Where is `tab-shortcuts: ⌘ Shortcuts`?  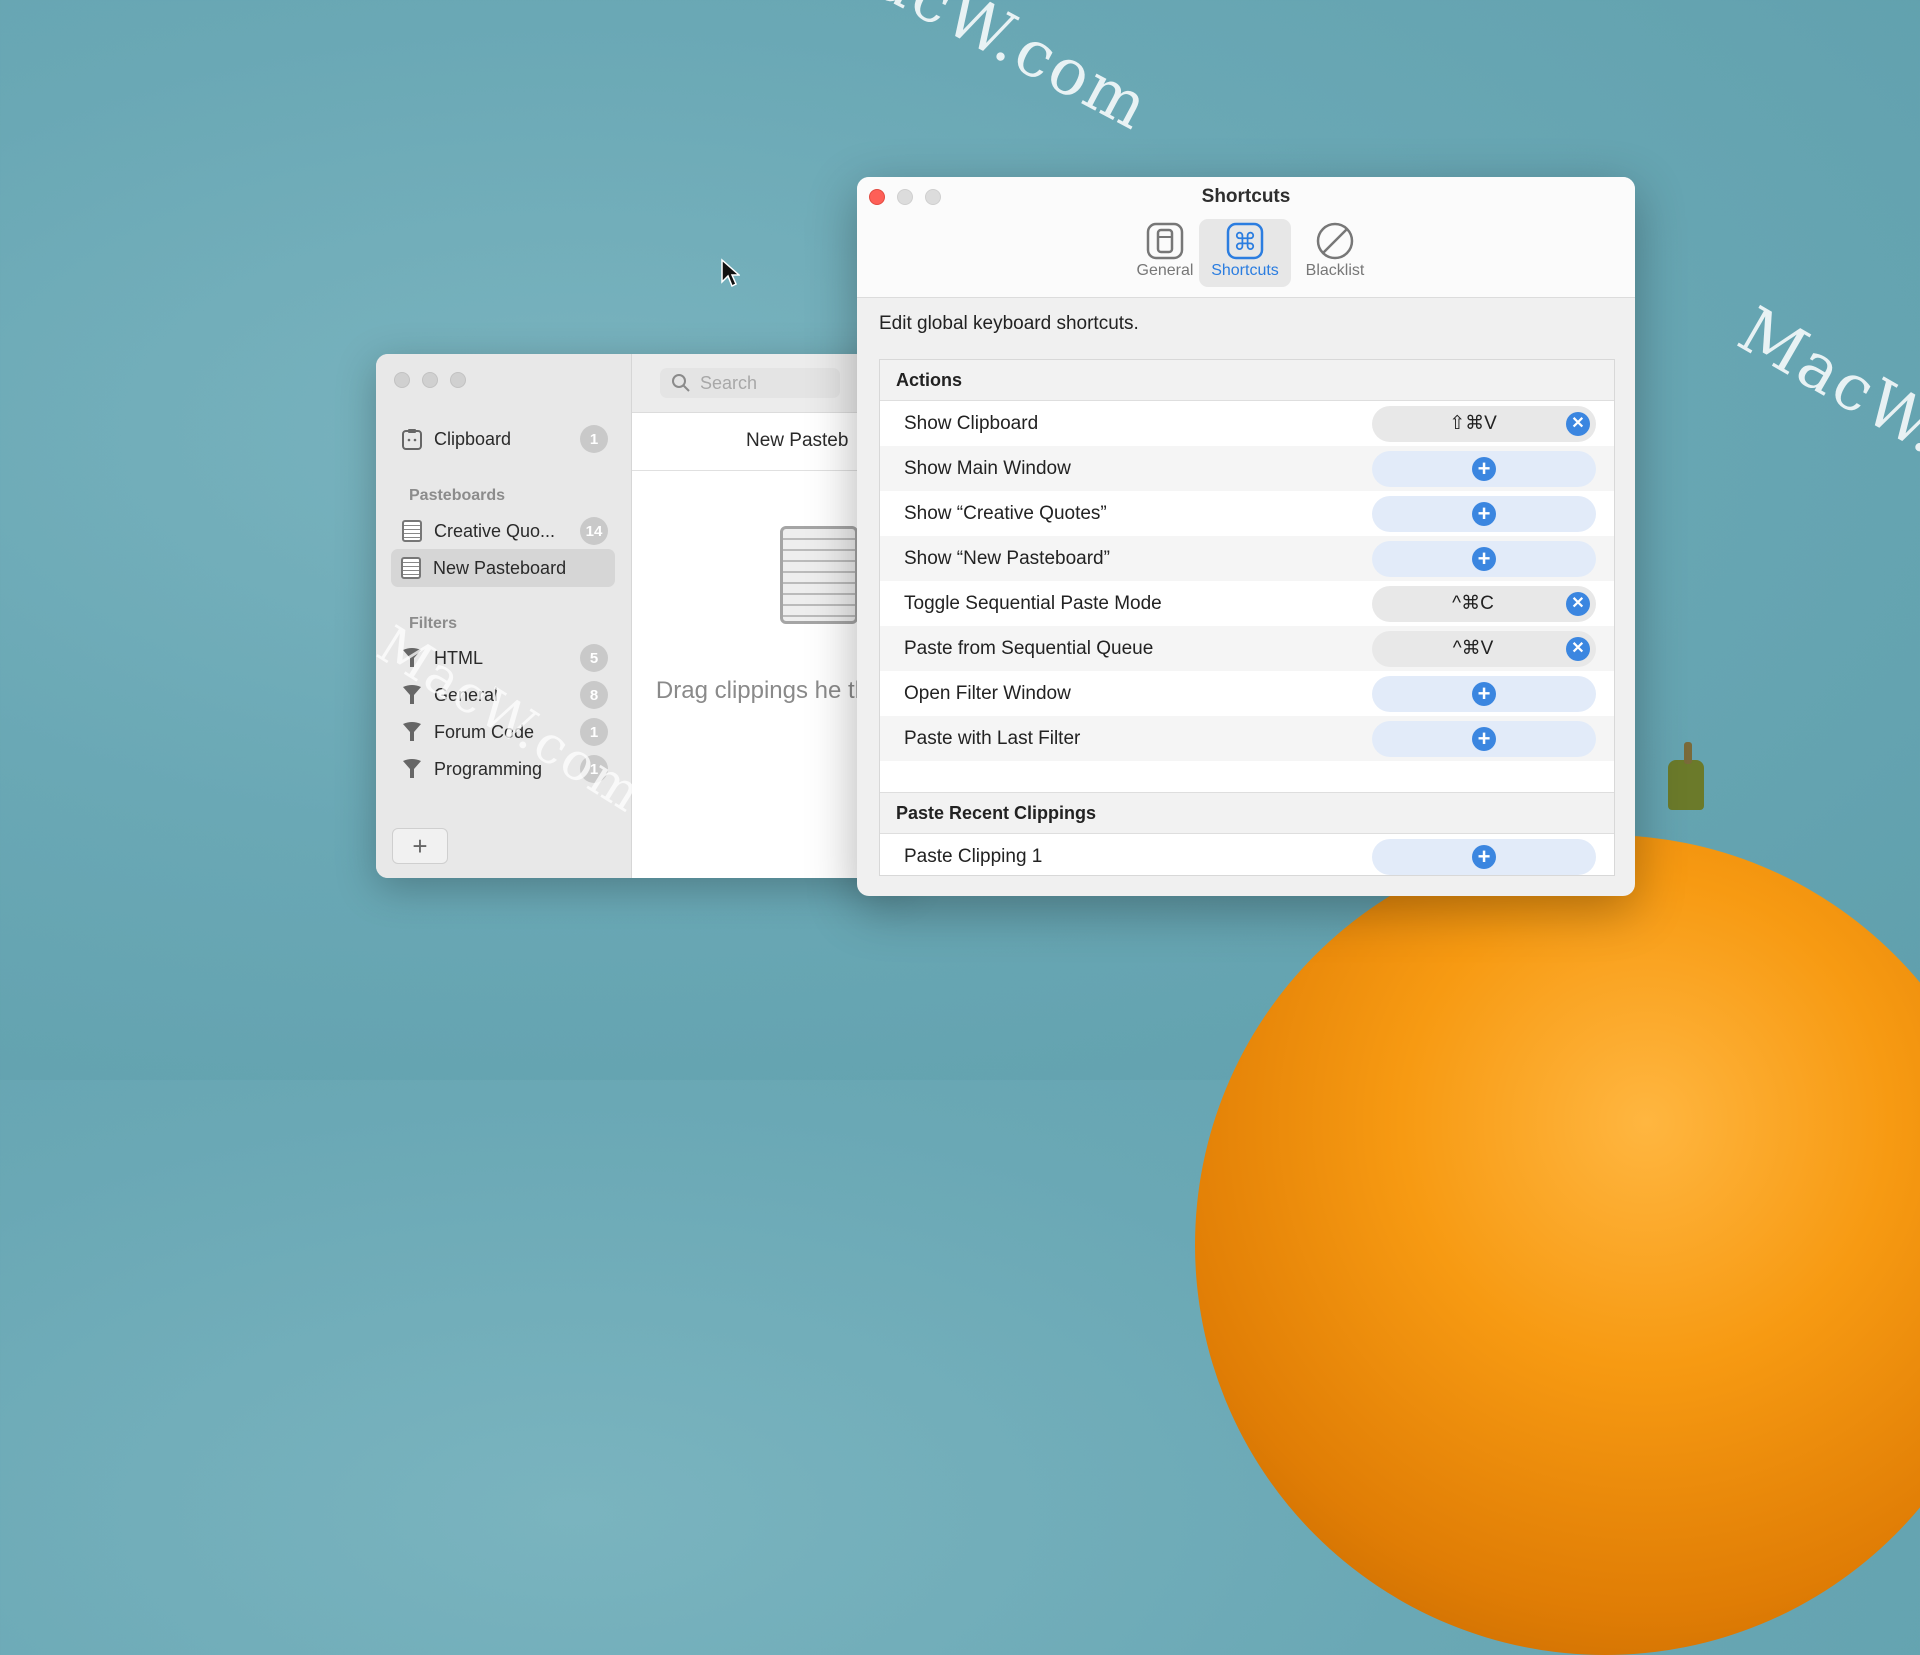
tab-shortcuts: ⌘ Shortcuts is located at coordinates (1245, 253).